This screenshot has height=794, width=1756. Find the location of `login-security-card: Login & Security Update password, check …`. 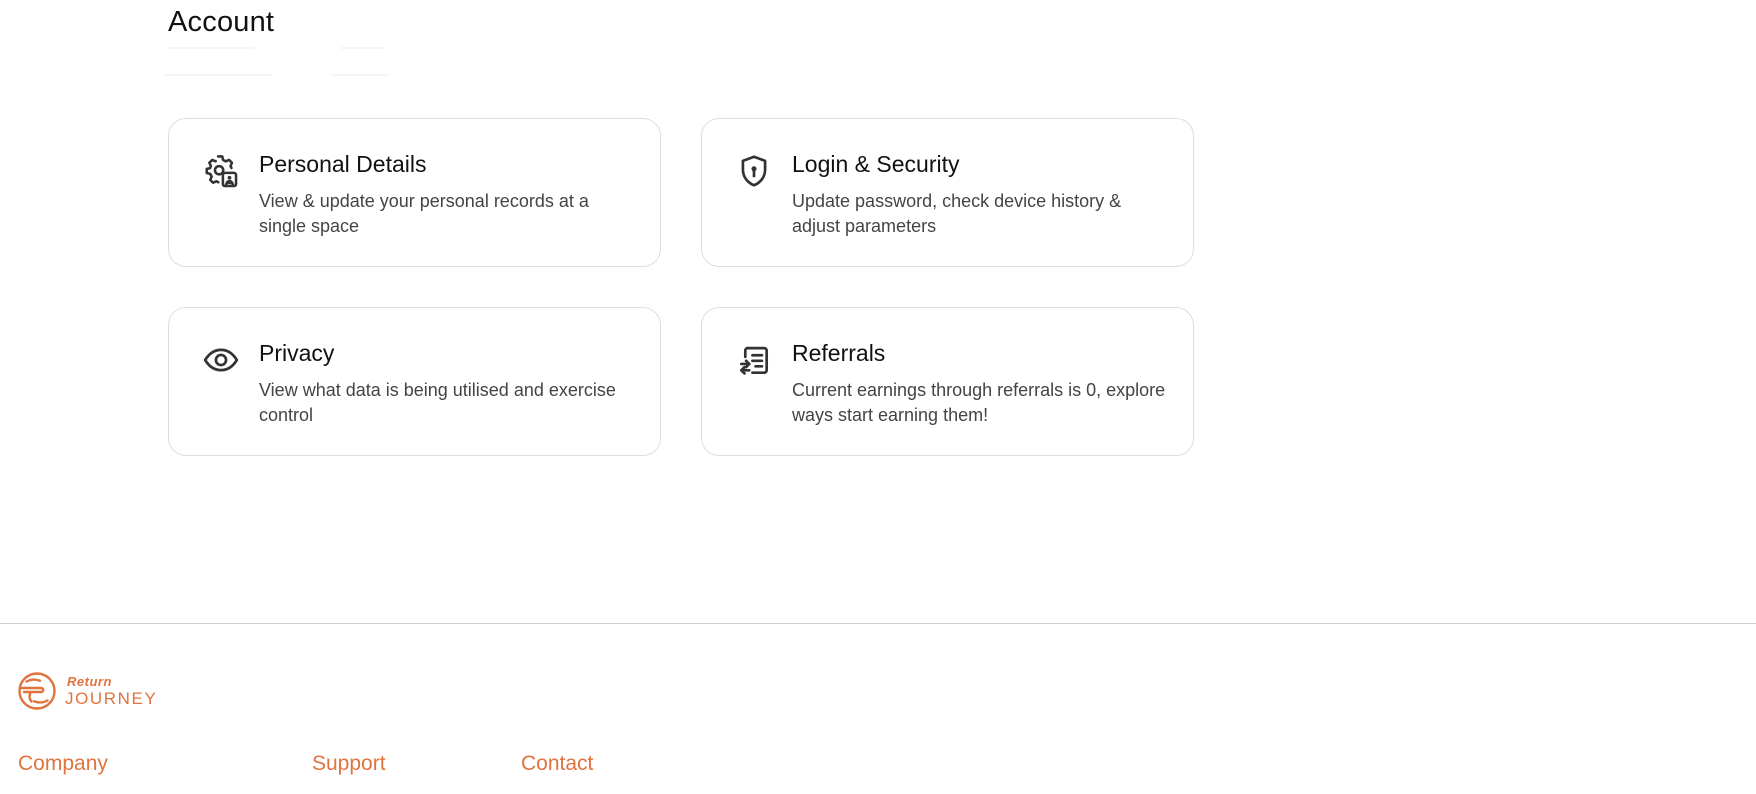

login-security-card: Login & Security Update password, check … is located at coordinates (947, 192).